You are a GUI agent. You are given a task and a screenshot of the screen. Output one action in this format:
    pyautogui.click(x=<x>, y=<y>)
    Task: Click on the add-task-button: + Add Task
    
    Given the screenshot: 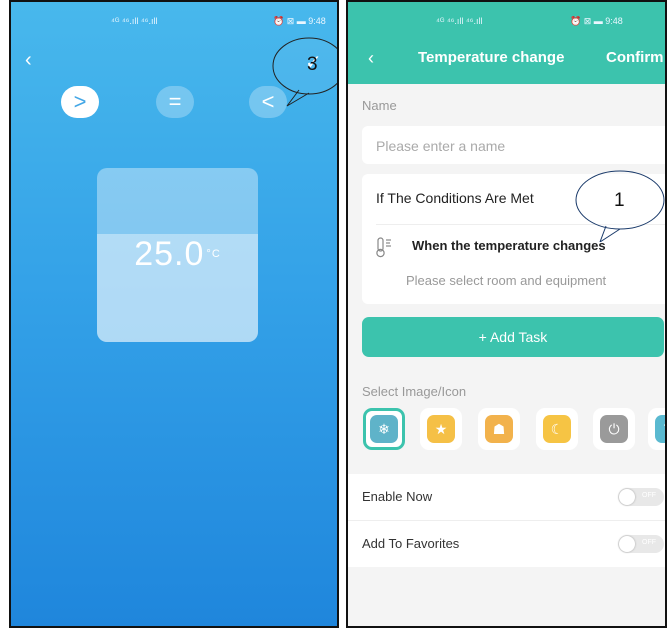 What is the action you would take?
    pyautogui.click(x=513, y=337)
    